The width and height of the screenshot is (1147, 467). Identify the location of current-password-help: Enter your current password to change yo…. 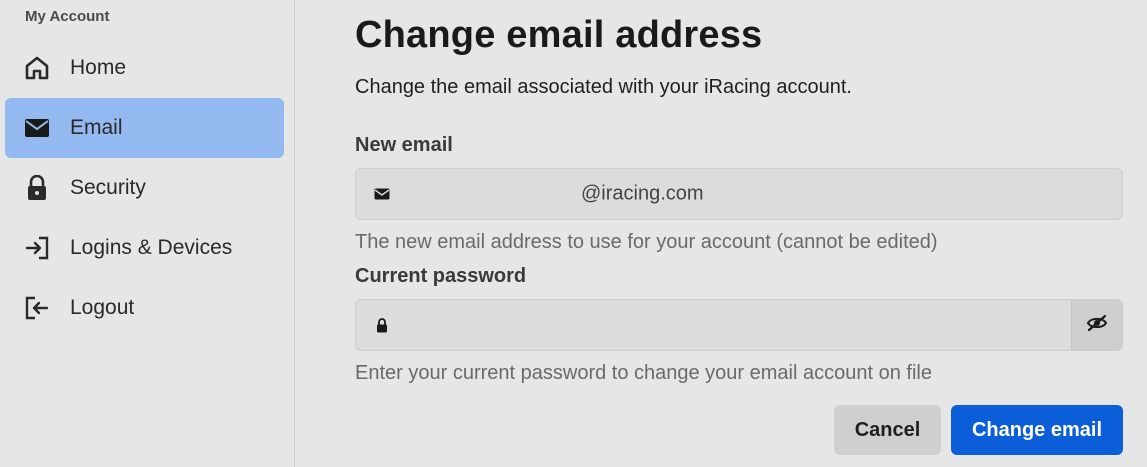
(643, 373).